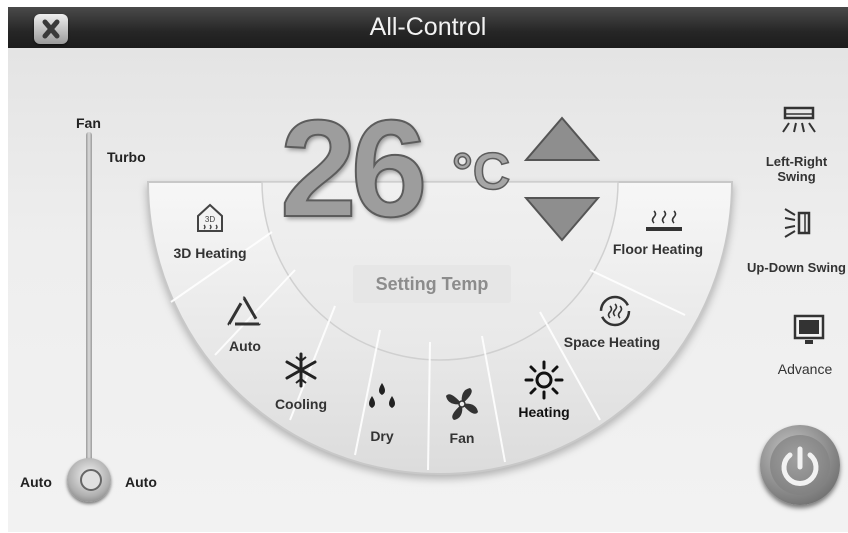 Image resolution: width=848 pixels, height=533 pixels. I want to click on monitor-icon, so click(809, 329).